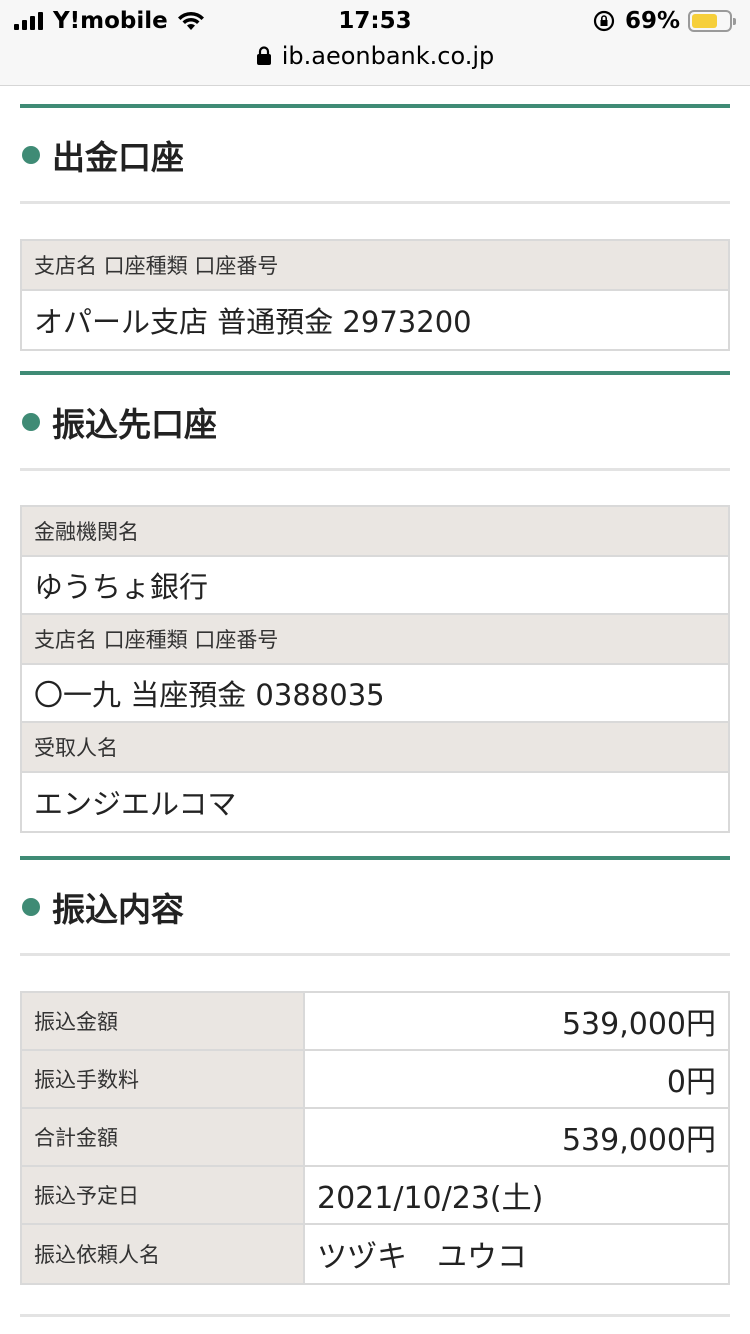  I want to click on url-text: ib.aeonbank.co.jp, so click(388, 56).